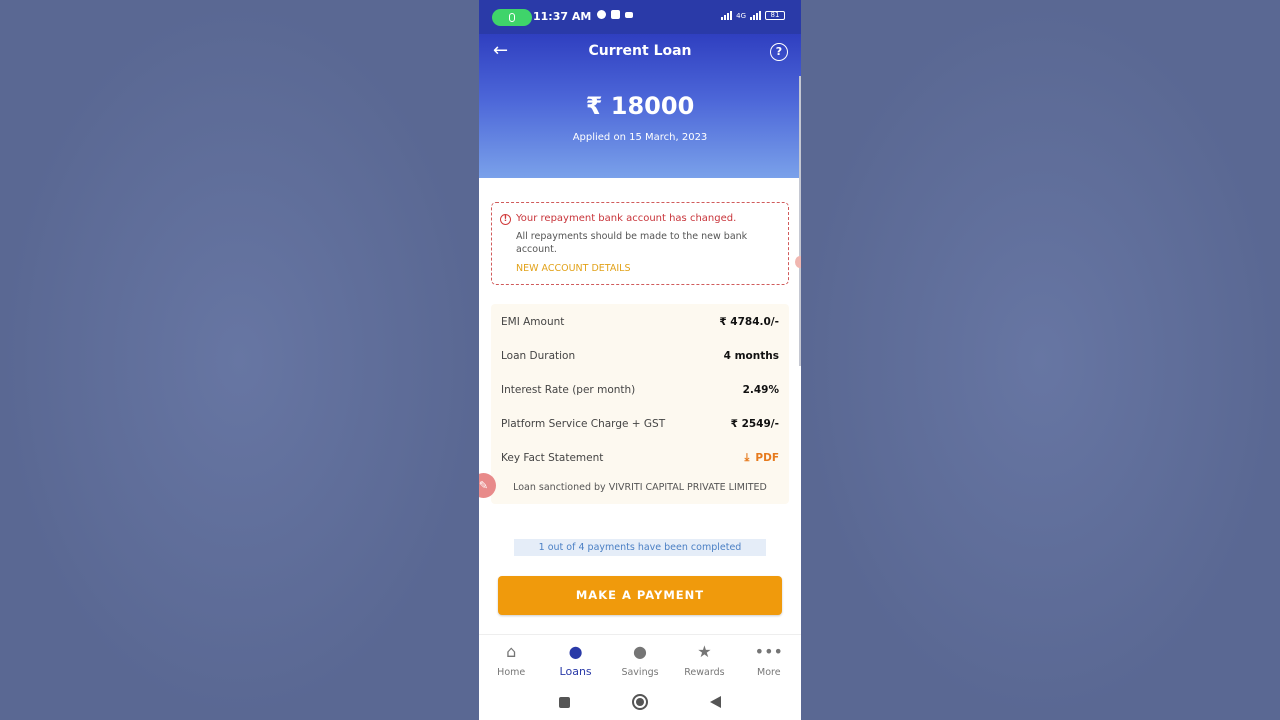  Describe the element at coordinates (533, 322) in the screenshot. I see `detail-label: EMI Amount` at that location.